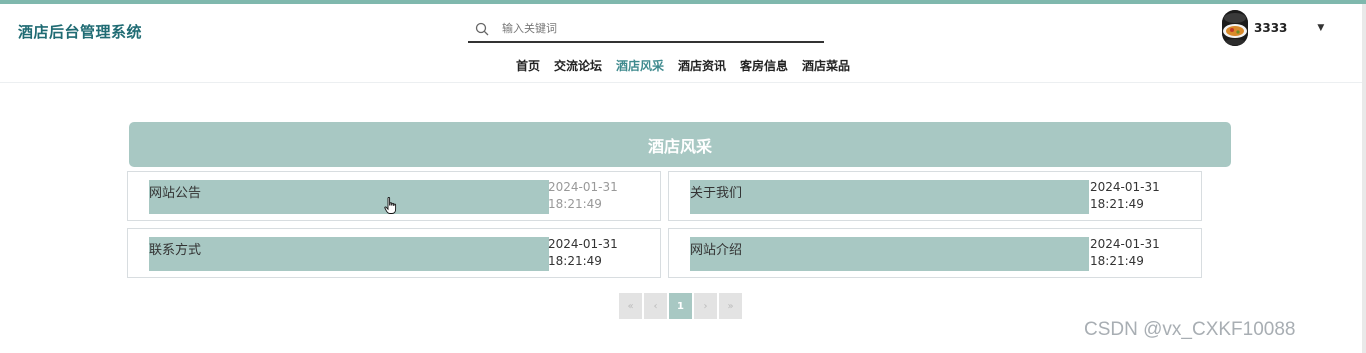 This screenshot has width=1366, height=353. I want to click on list-item: 关于我们 2024-01-31 18:21:49, so click(935, 196).